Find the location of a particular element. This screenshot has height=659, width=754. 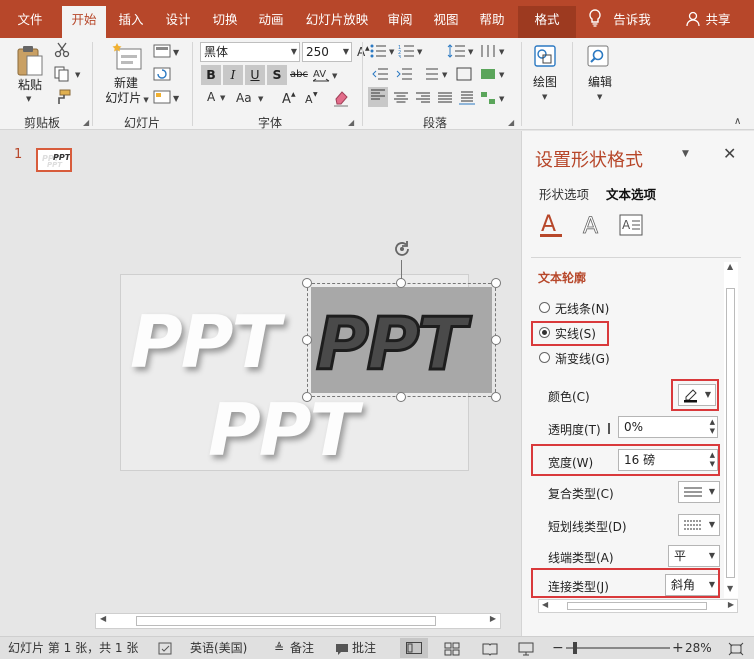

text-direction-icon: ▼ is located at coordinates (438, 75).